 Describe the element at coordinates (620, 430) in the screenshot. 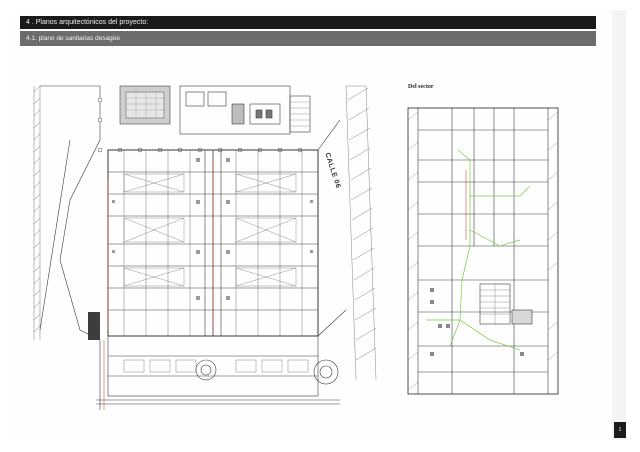

I see `page-number: 1` at that location.